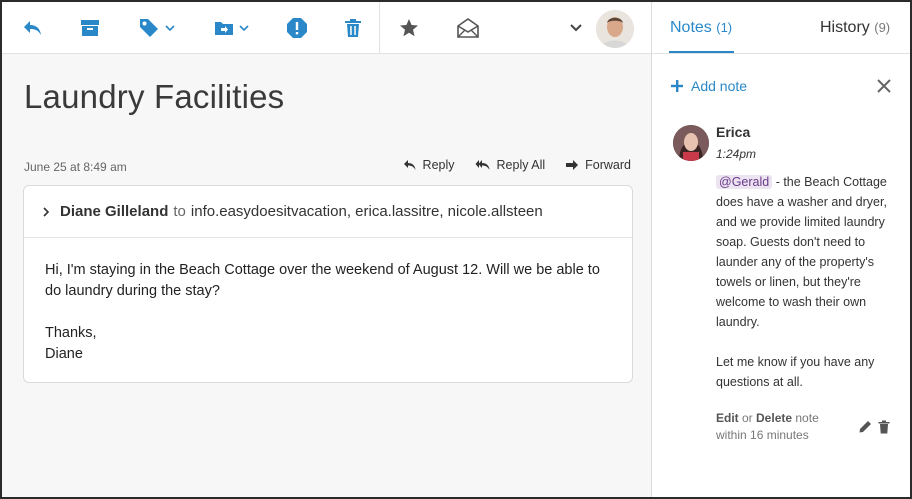 Image resolution: width=912 pixels, height=499 pixels. I want to click on mark-unread-icon, so click(468, 28).